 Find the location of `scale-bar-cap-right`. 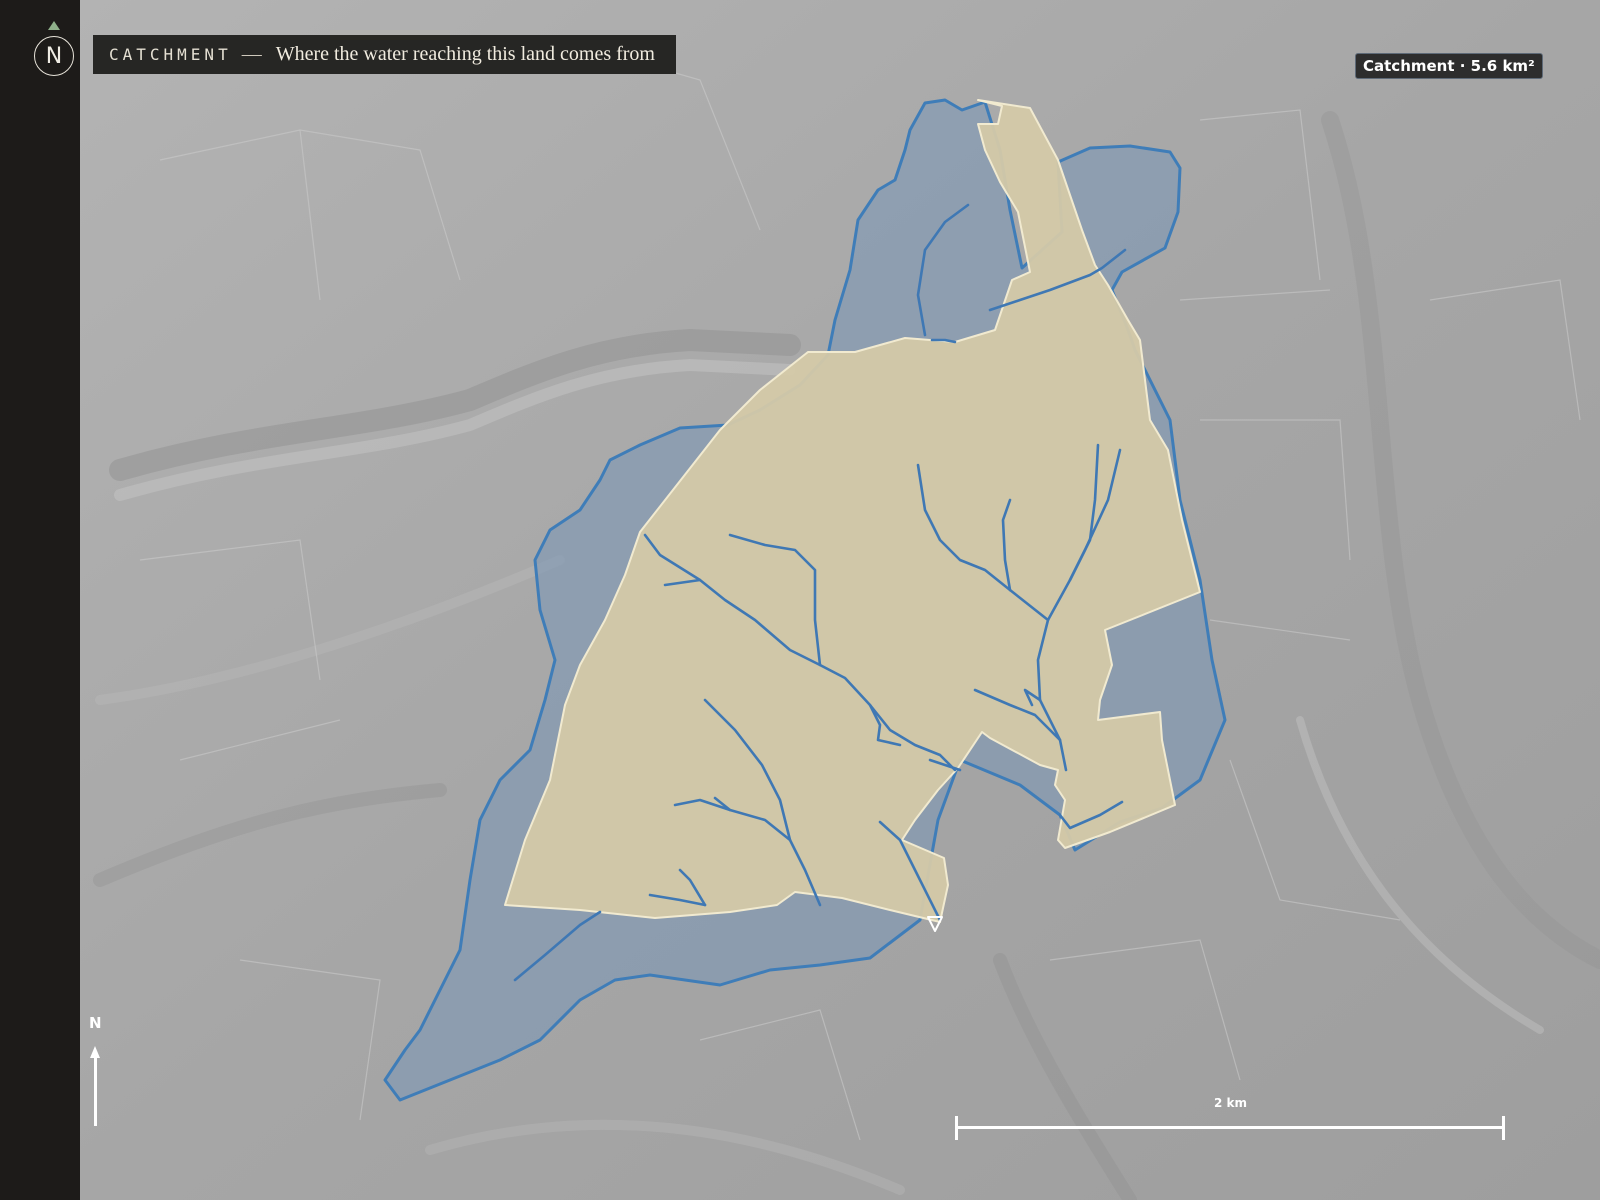

scale-bar-cap-right is located at coordinates (1503, 1128).